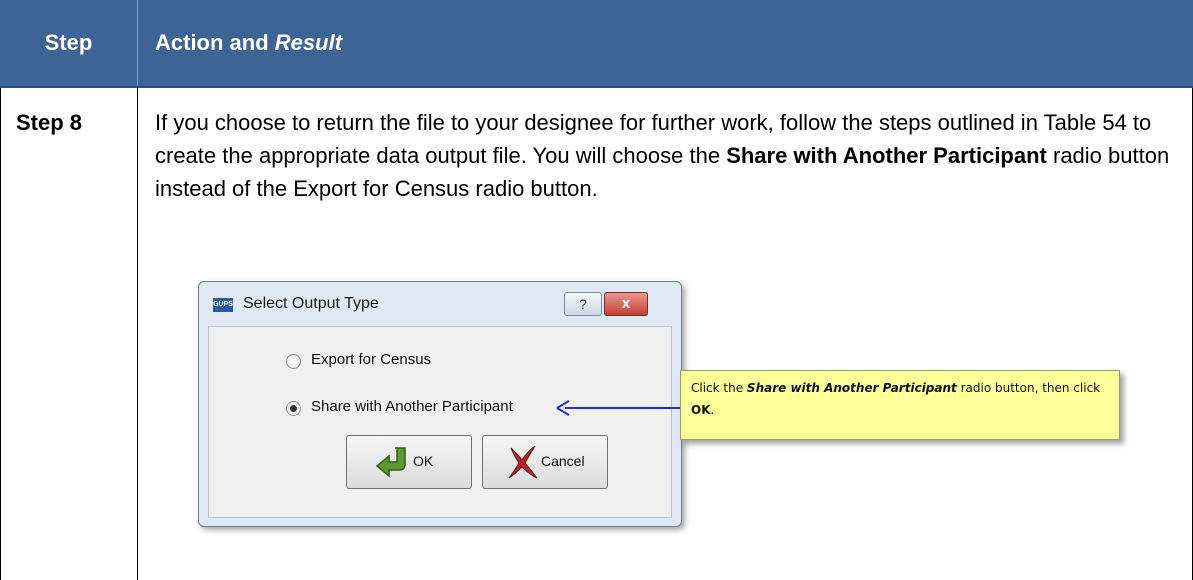 This screenshot has width=1193, height=580. What do you see at coordinates (215, 42) in the screenshot?
I see `header-action-prefix: Action and` at bounding box center [215, 42].